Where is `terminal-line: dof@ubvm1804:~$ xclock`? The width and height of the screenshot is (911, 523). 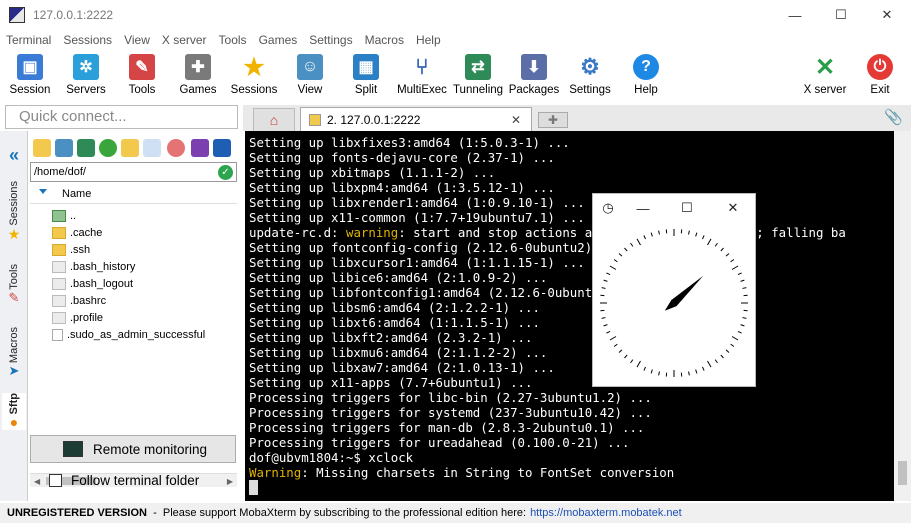
terminal-line: dof@ubvm1804:~$ xclock is located at coordinates (331, 457).